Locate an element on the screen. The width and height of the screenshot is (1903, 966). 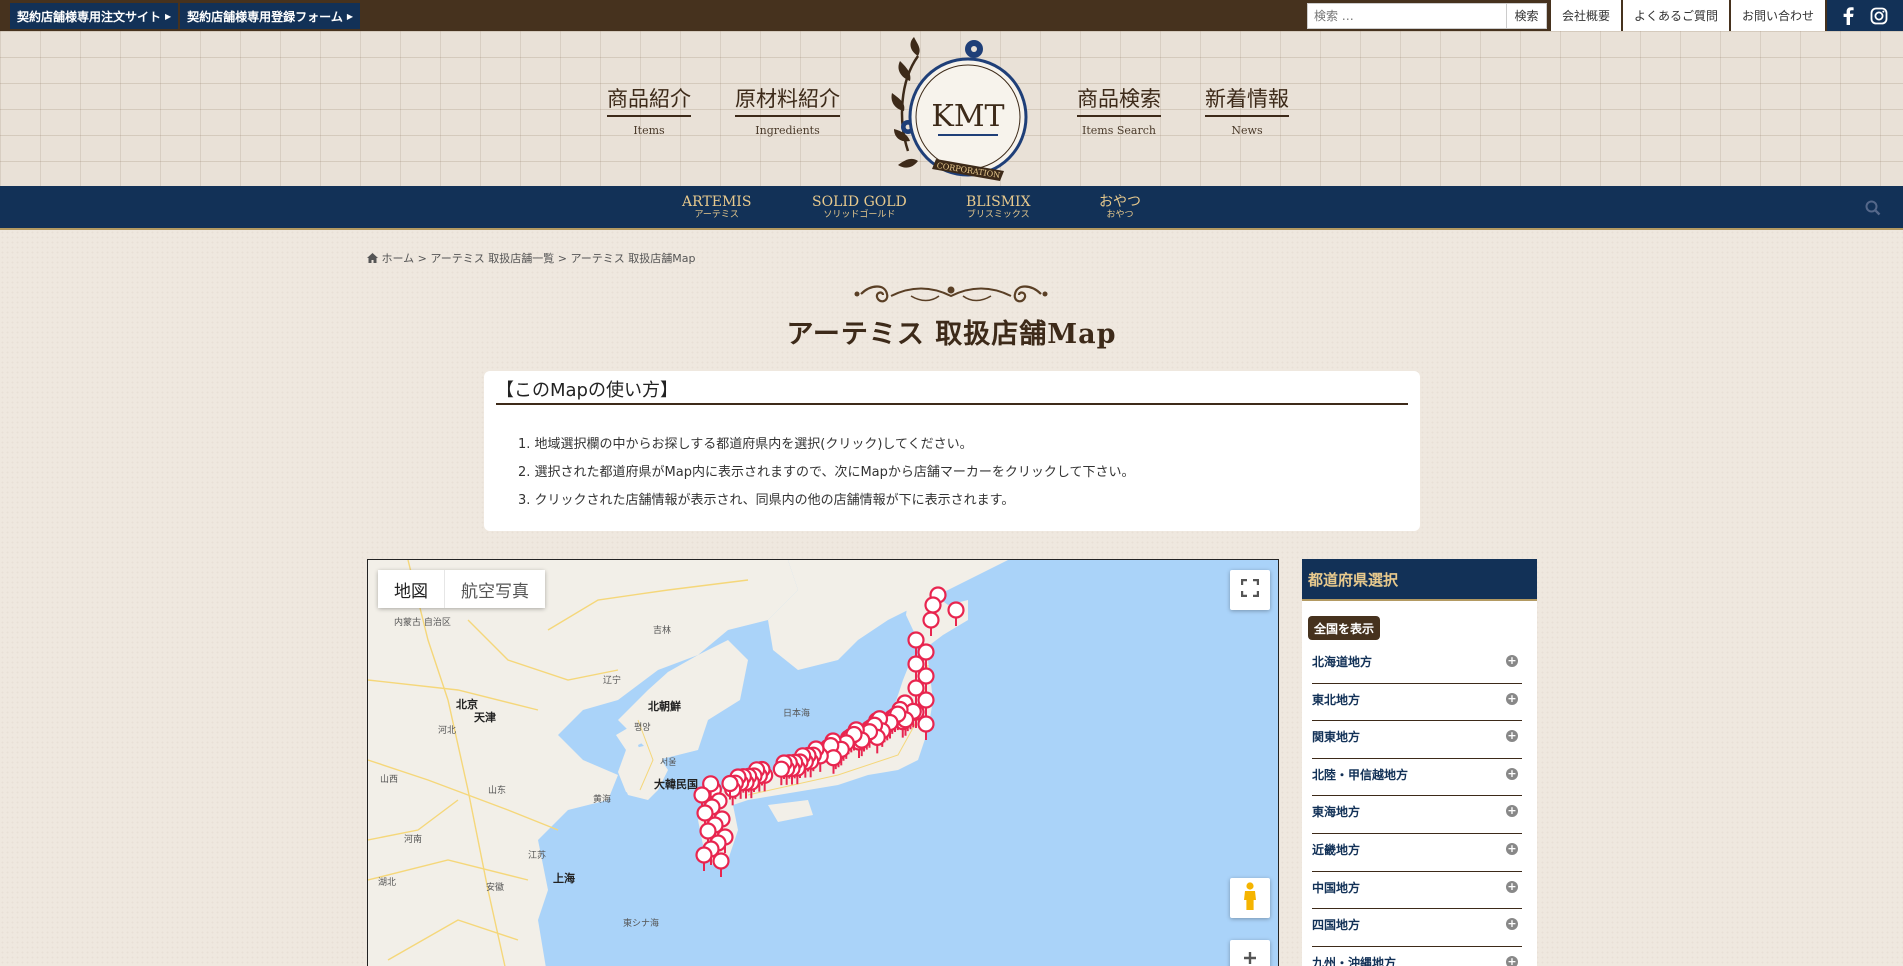
pegman-icon is located at coordinates (1250, 898).